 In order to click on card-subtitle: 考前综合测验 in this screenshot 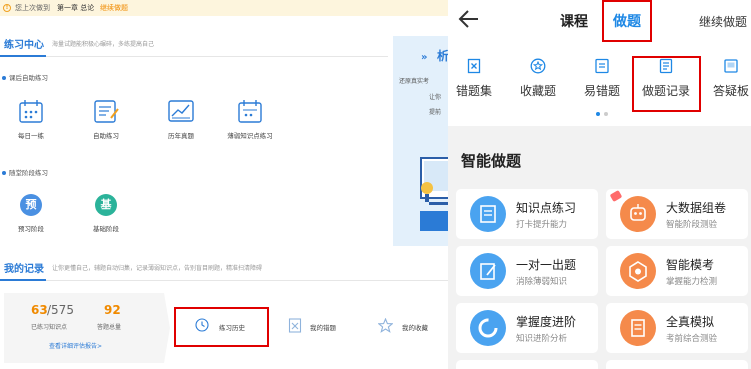, I will do `click(692, 339)`.